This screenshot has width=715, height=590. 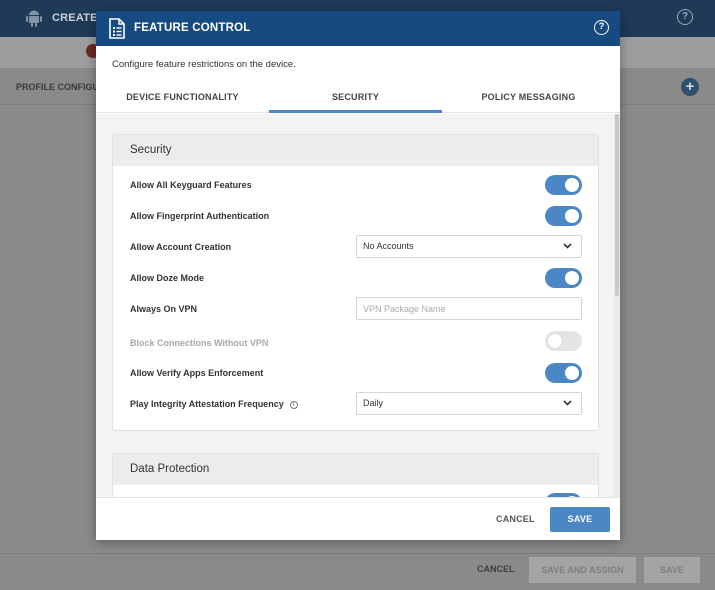 What do you see at coordinates (563, 278) in the screenshot?
I see `allow-doze-mode-toggle` at bounding box center [563, 278].